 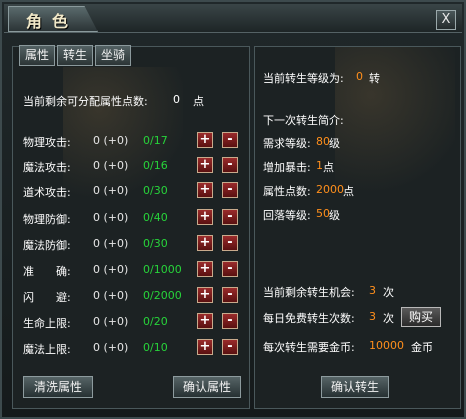 What do you see at coordinates (207, 387) in the screenshot?
I see `confirm-attributes-button: 确认属性` at bounding box center [207, 387].